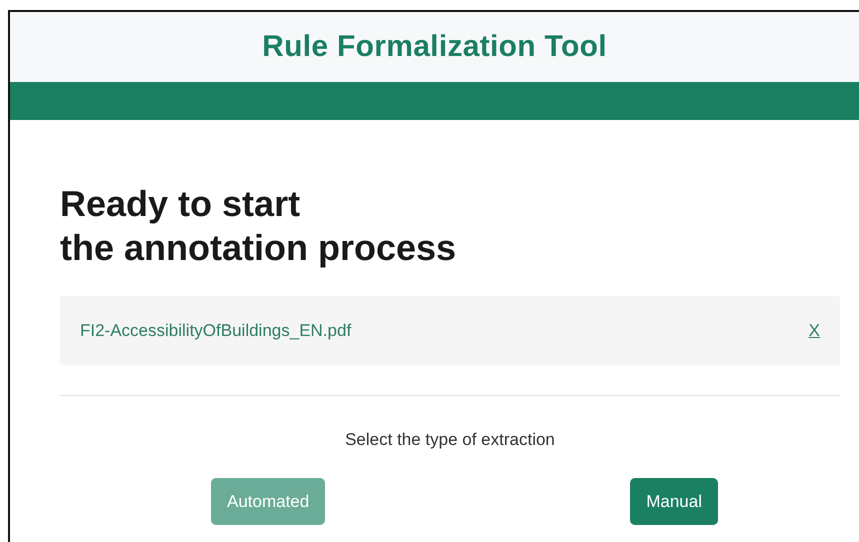 The height and width of the screenshot is (542, 859). I want to click on remove-link: X, so click(814, 330).